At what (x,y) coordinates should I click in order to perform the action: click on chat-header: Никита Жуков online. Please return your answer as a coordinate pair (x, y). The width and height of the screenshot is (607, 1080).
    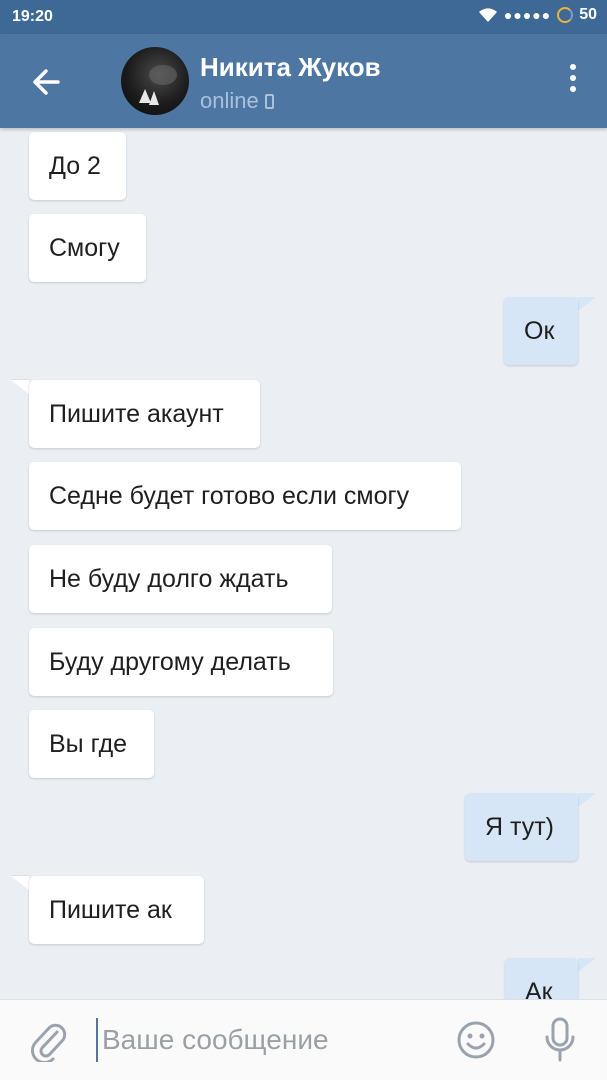
    Looking at the image, I should click on (303, 81).